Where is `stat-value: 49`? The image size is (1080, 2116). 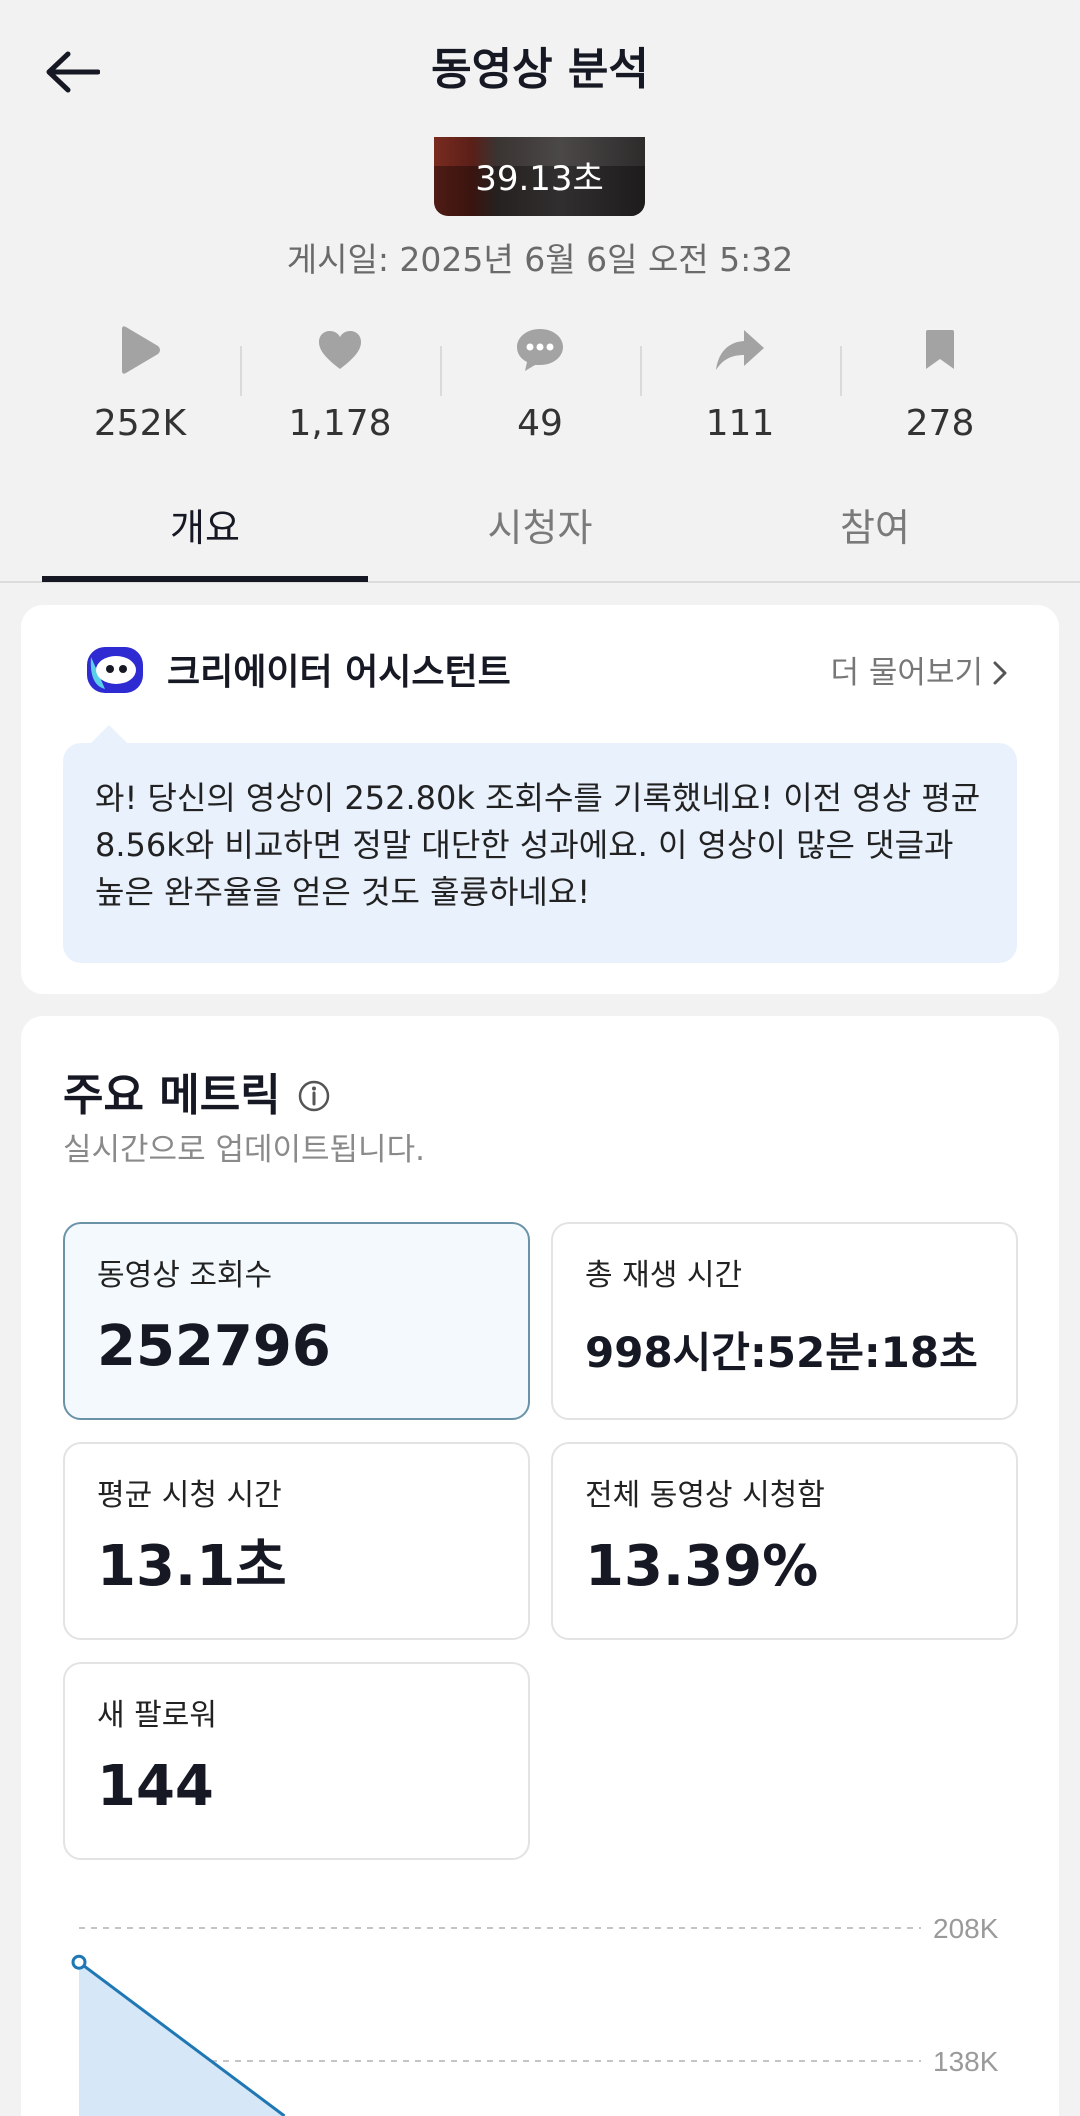
stat-value: 49 is located at coordinates (540, 423).